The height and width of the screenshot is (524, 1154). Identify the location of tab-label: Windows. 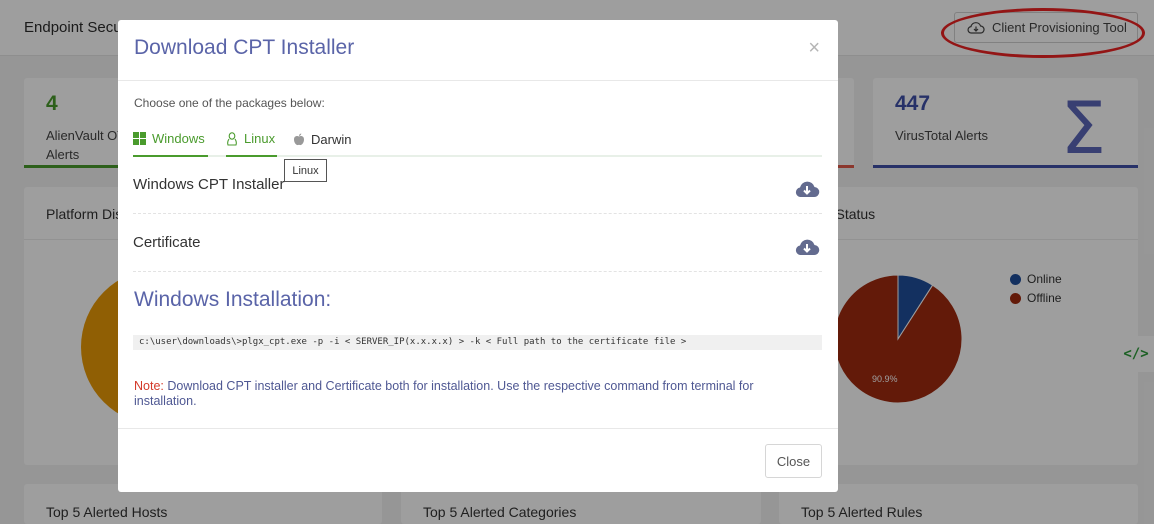
(178, 138).